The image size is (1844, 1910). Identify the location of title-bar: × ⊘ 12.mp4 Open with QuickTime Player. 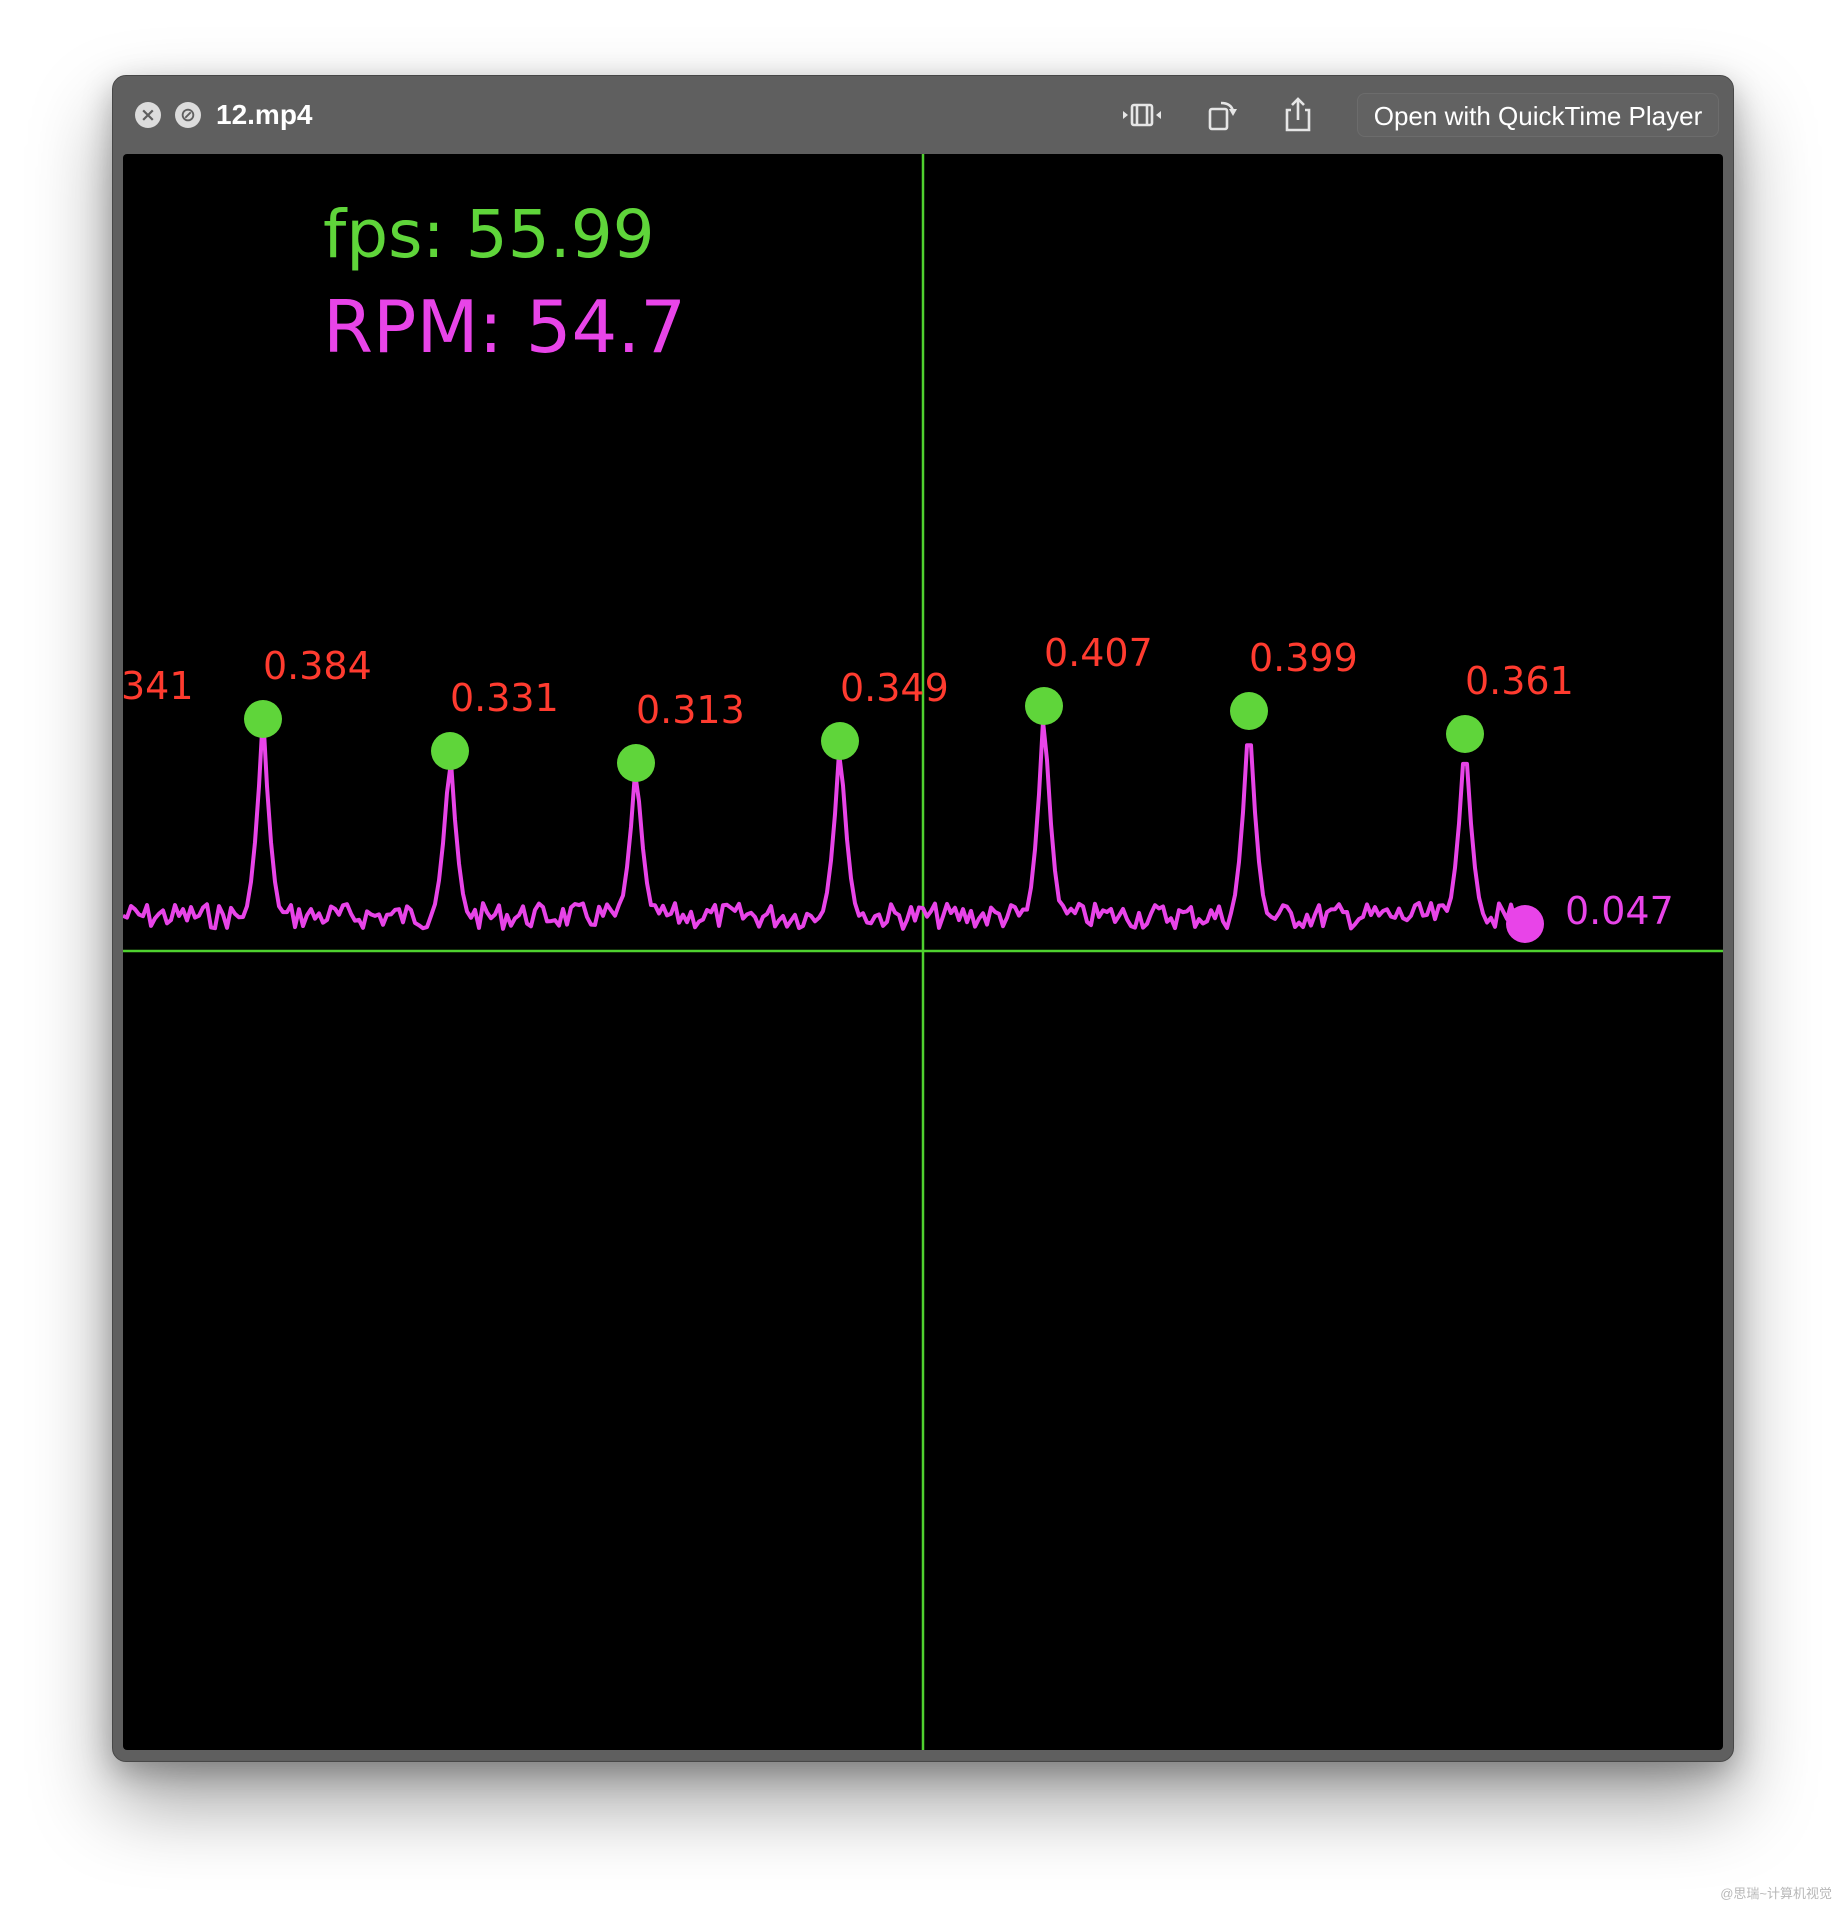
(923, 115).